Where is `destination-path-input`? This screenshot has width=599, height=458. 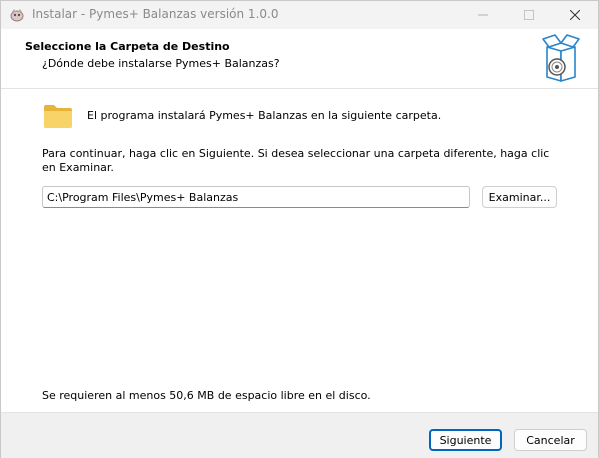
destination-path-input is located at coordinates (256, 197).